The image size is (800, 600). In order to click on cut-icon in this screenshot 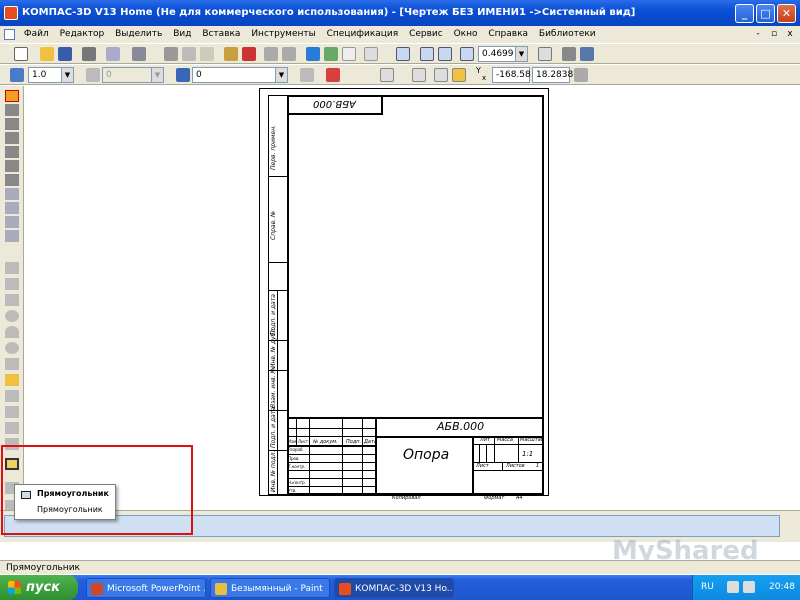, I will do `click(171, 54)`.